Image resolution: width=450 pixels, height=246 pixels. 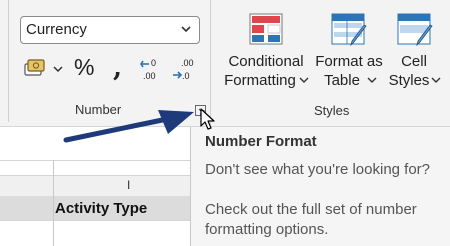 I want to click on decrease-decimal-icon: .00 .0, so click(x=183, y=69).